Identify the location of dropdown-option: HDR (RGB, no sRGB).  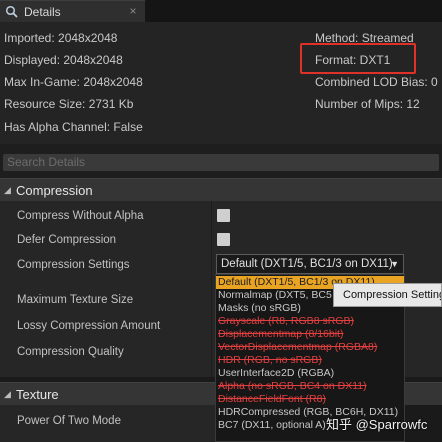
(310, 360).